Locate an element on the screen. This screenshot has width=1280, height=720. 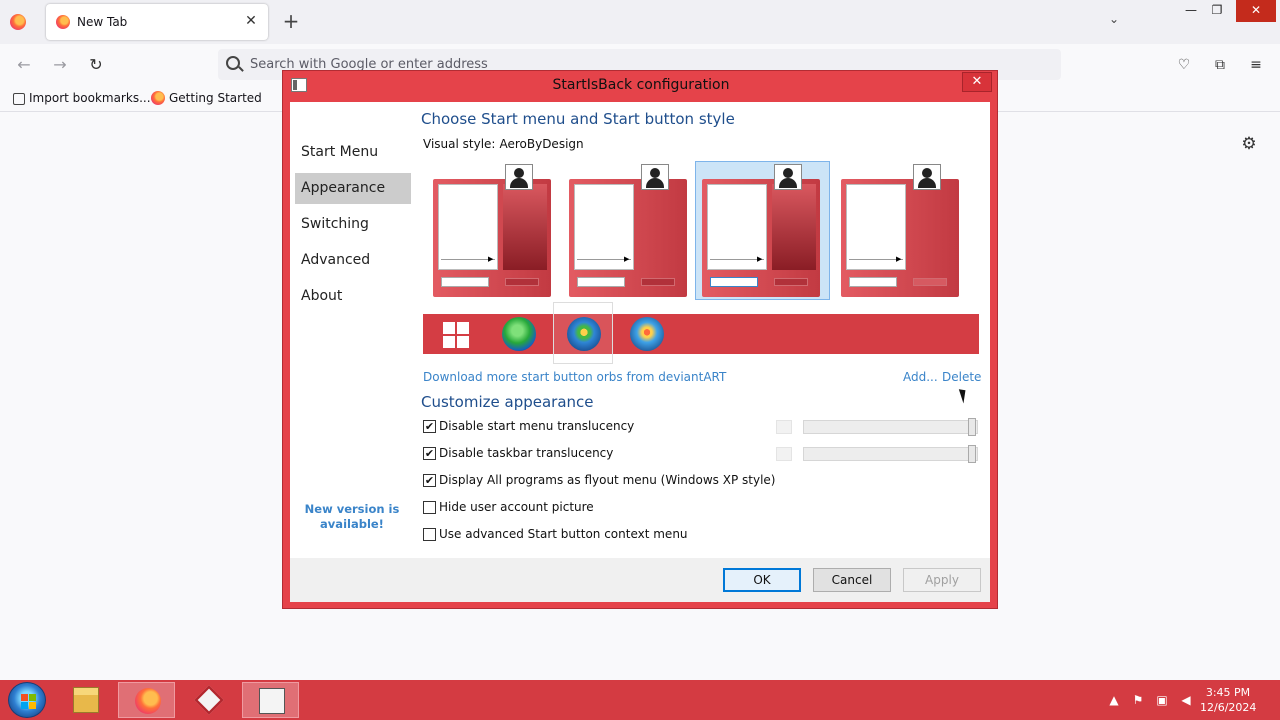
list-all-tabs-icon: ⌄ is located at coordinates (1114, 22).